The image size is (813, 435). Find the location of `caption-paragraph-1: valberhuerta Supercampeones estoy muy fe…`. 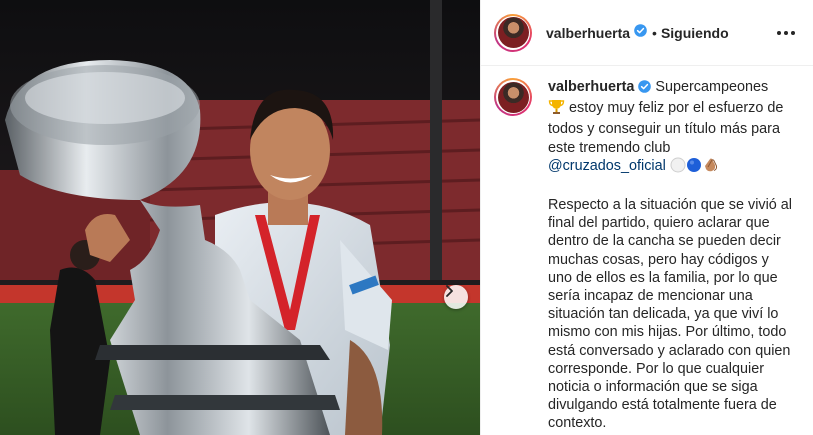

caption-paragraph-1: valberhuerta Supercampeones estoy muy fe… is located at coordinates (670, 128).